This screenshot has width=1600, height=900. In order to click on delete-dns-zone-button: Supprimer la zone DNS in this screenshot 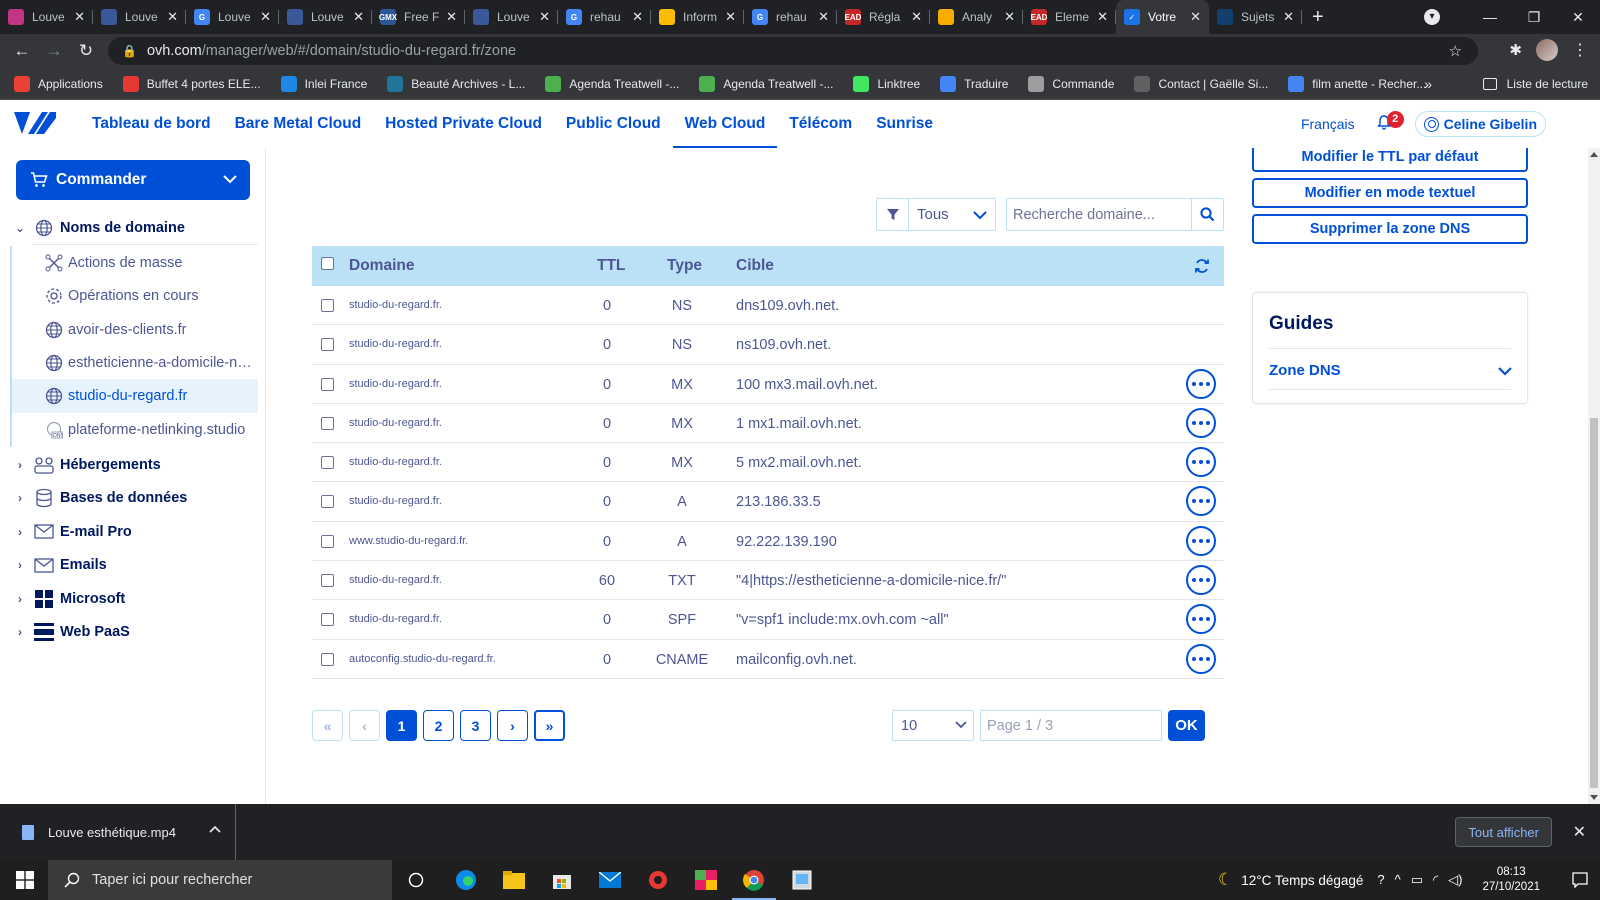, I will do `click(1390, 229)`.